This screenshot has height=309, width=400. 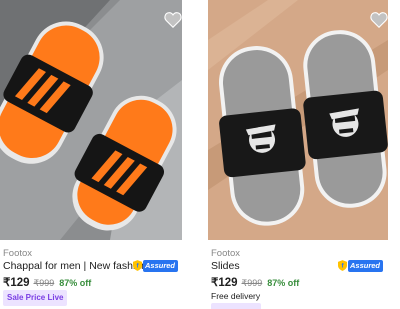 I want to click on delivery-info: Free delivery, so click(x=236, y=296).